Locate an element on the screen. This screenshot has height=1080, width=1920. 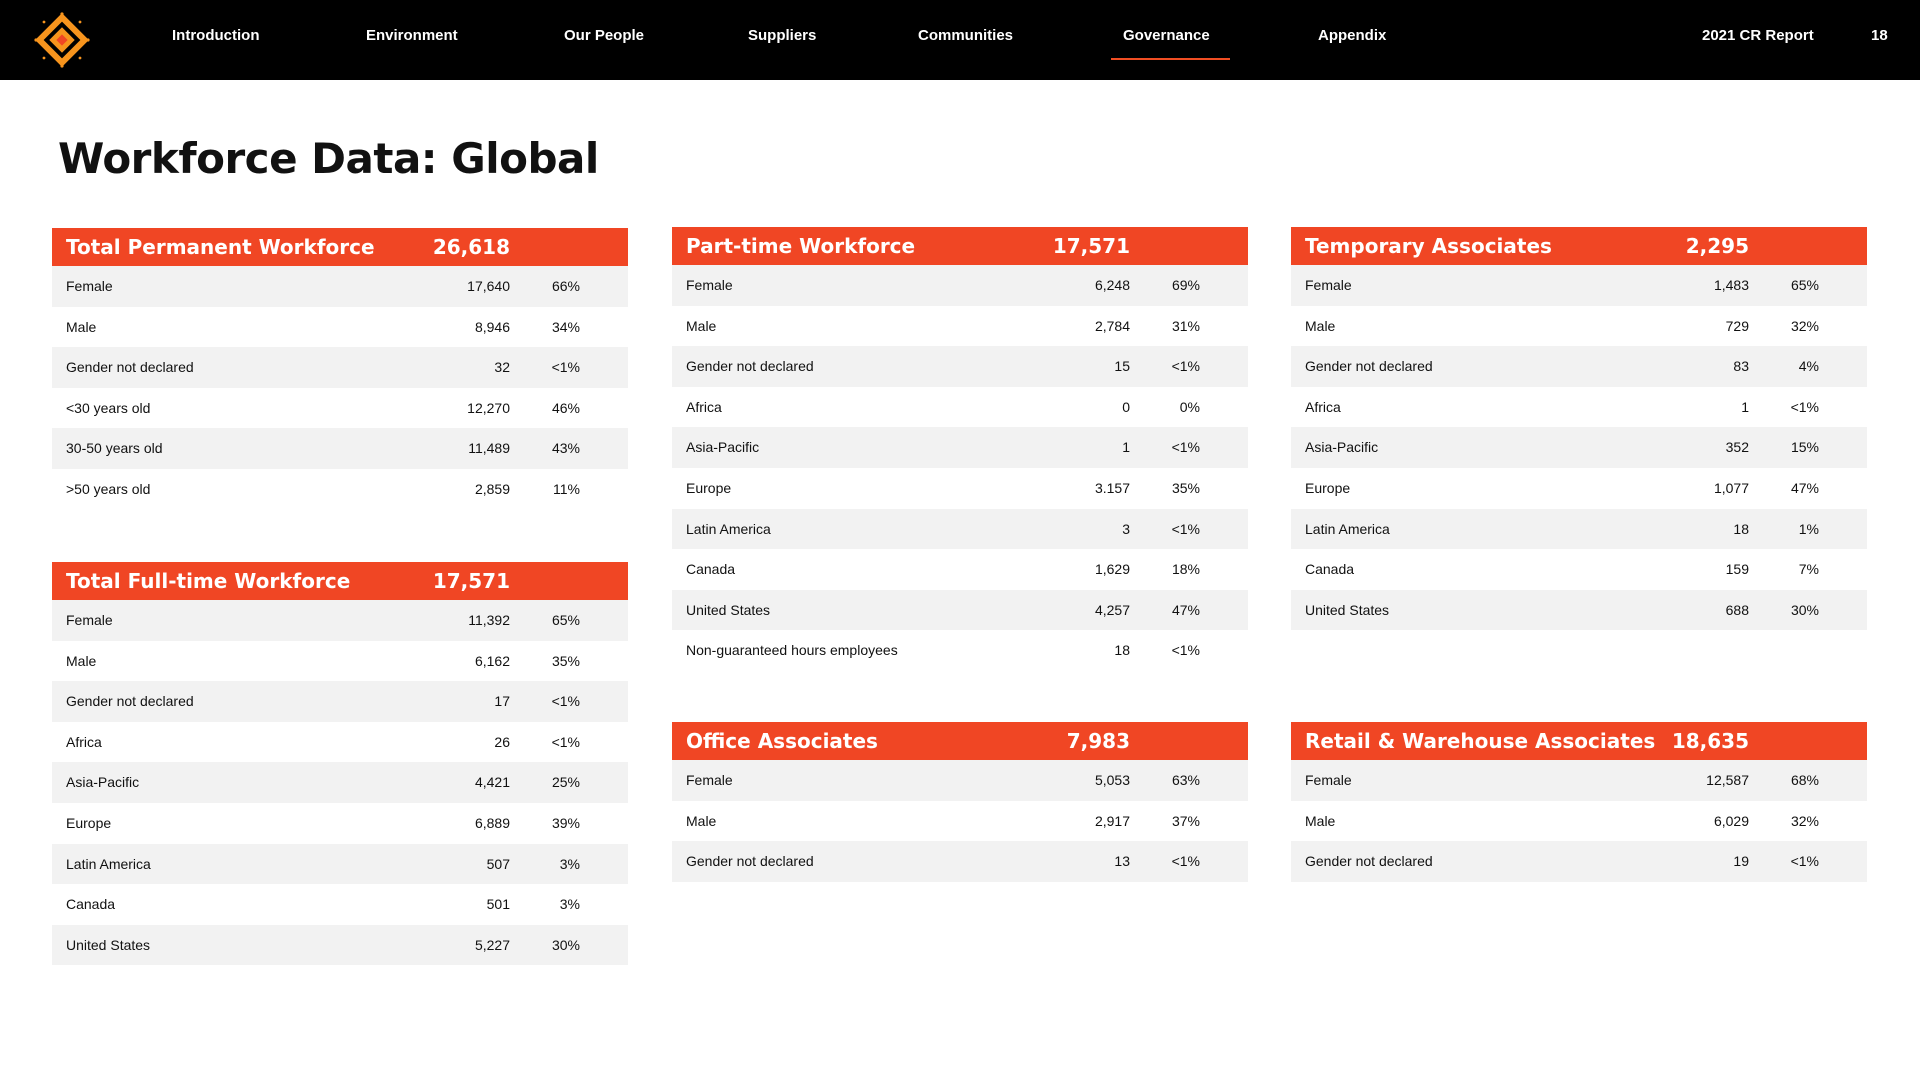
table-row: Africa 0 0% is located at coordinates (960, 407).